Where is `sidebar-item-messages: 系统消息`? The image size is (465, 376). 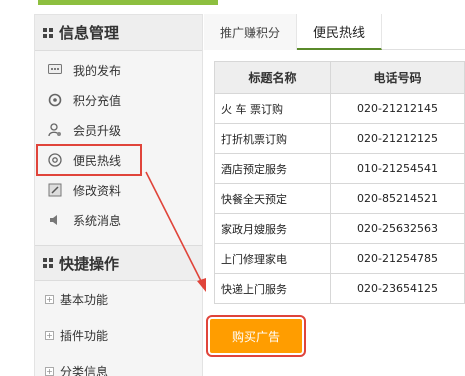 sidebar-item-messages: 系统消息 is located at coordinates (118, 220).